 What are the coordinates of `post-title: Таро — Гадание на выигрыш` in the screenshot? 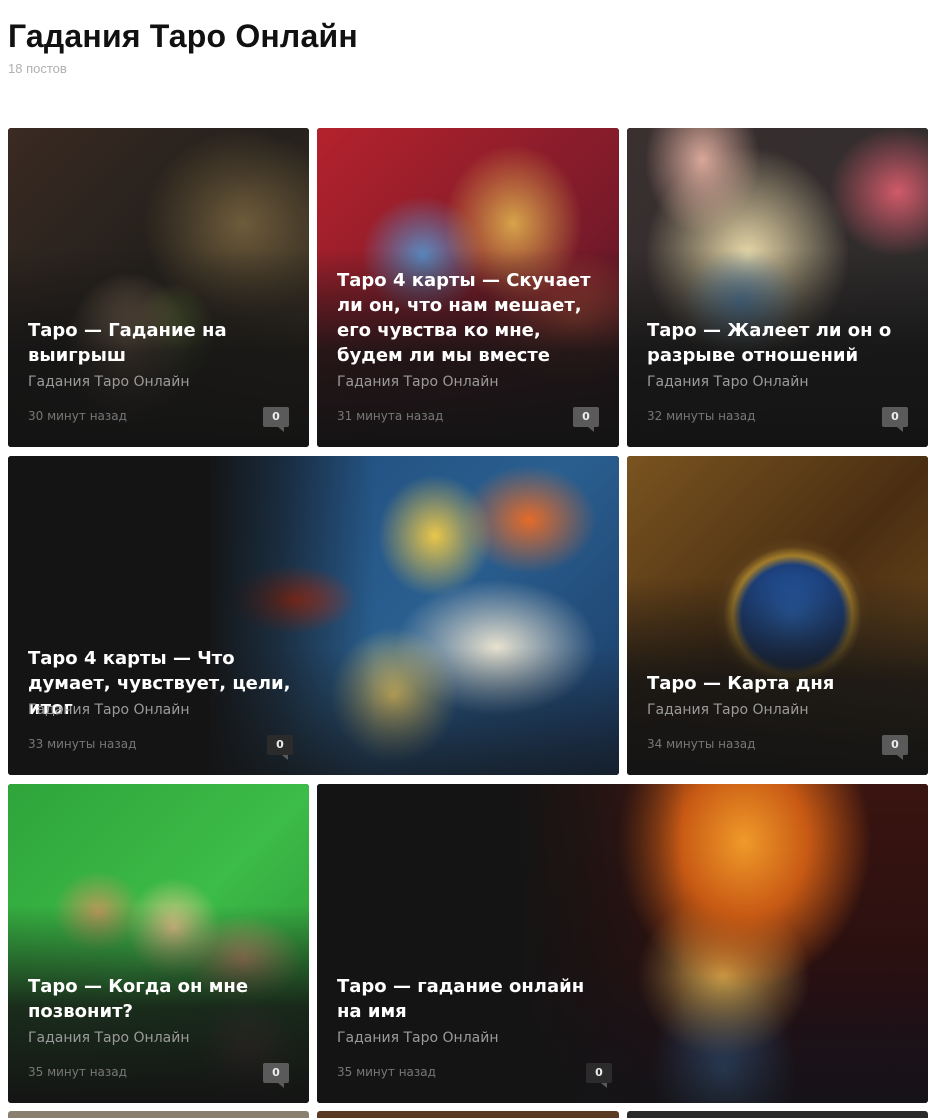 It's located at (157, 343).